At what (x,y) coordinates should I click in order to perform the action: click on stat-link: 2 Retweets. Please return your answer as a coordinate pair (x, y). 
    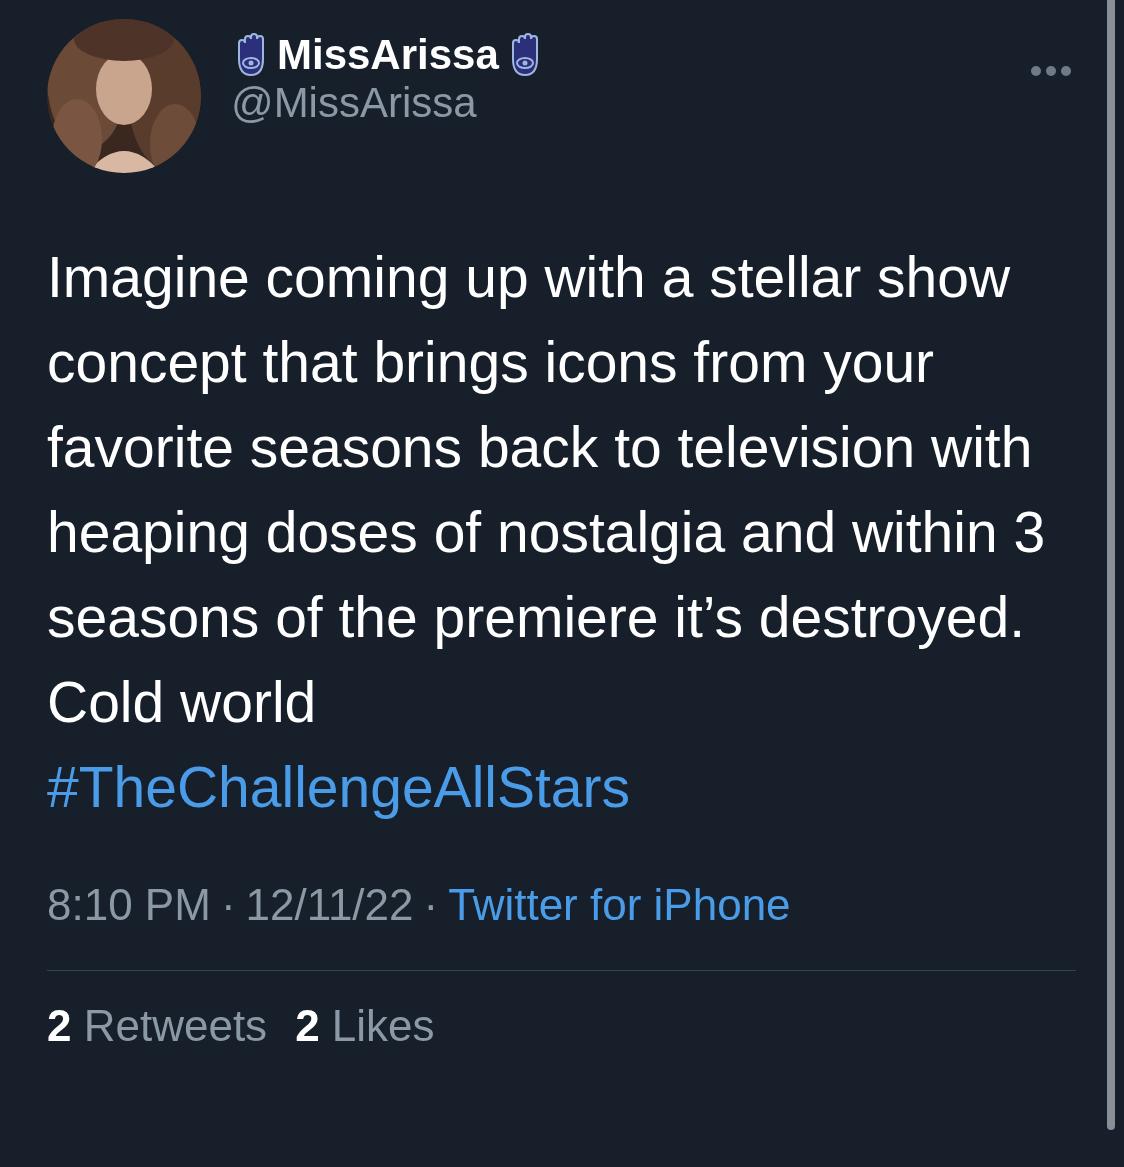
    Looking at the image, I should click on (157, 1026).